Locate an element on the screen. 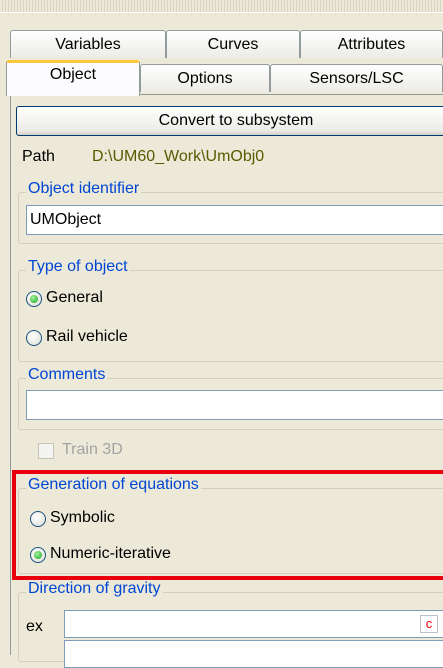  tab-options: Options is located at coordinates (205, 78).